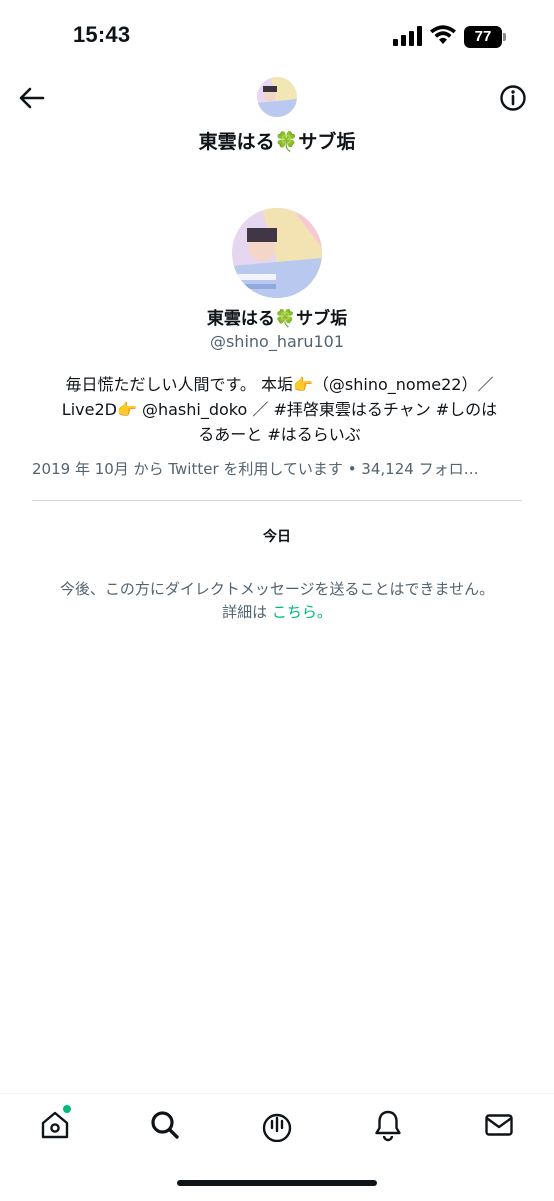 The height and width of the screenshot is (1201, 554). Describe the element at coordinates (247, 612) in the screenshot. I see `notice-prefix: 詳細は` at that location.